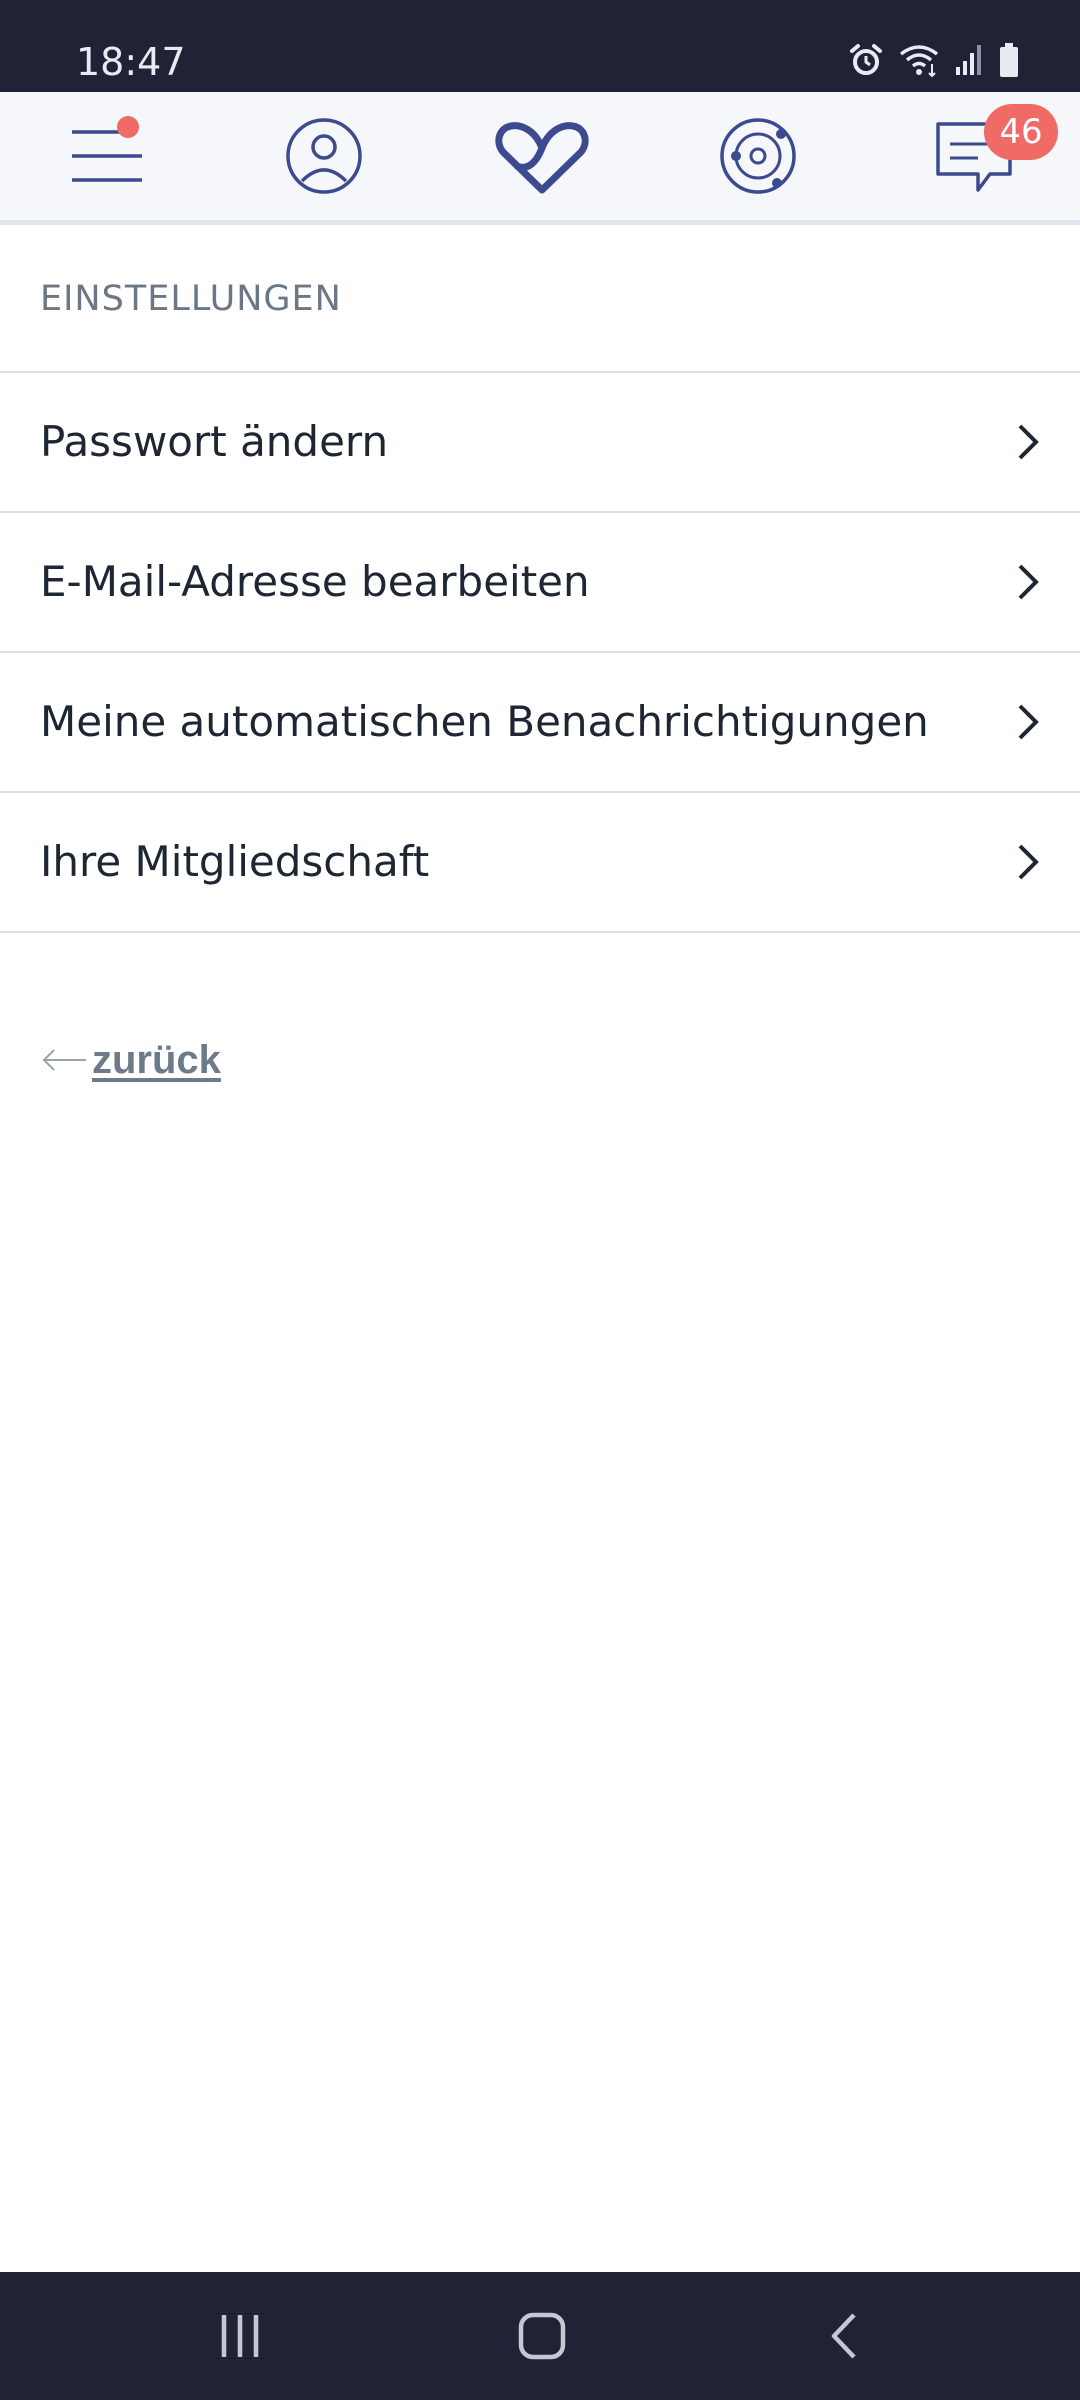 This screenshot has width=1080, height=2400. Describe the element at coordinates (214, 441) in the screenshot. I see `settings-item-label: Passwort ändern` at that location.